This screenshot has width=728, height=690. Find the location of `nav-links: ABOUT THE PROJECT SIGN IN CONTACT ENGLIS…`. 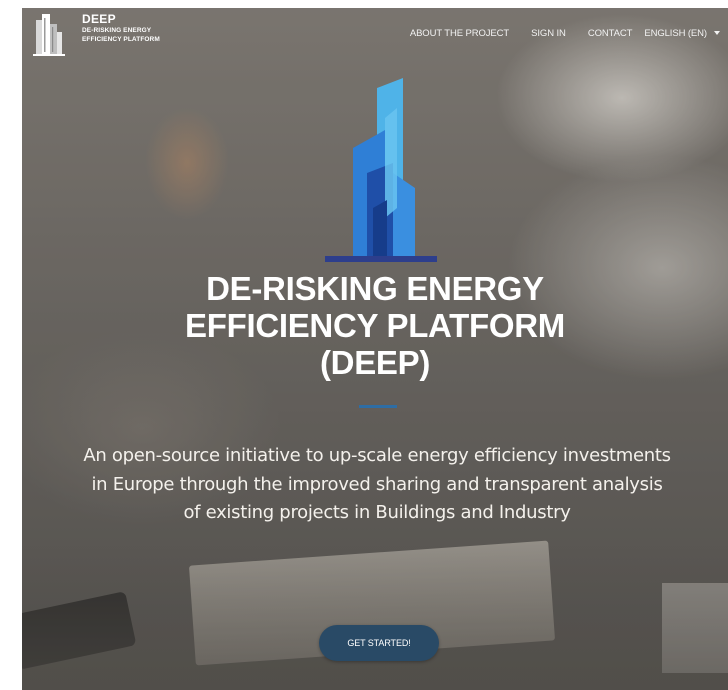

nav-links: ABOUT THE PROJECT SIGN IN CONTACT ENGLIS… is located at coordinates (554, 33).